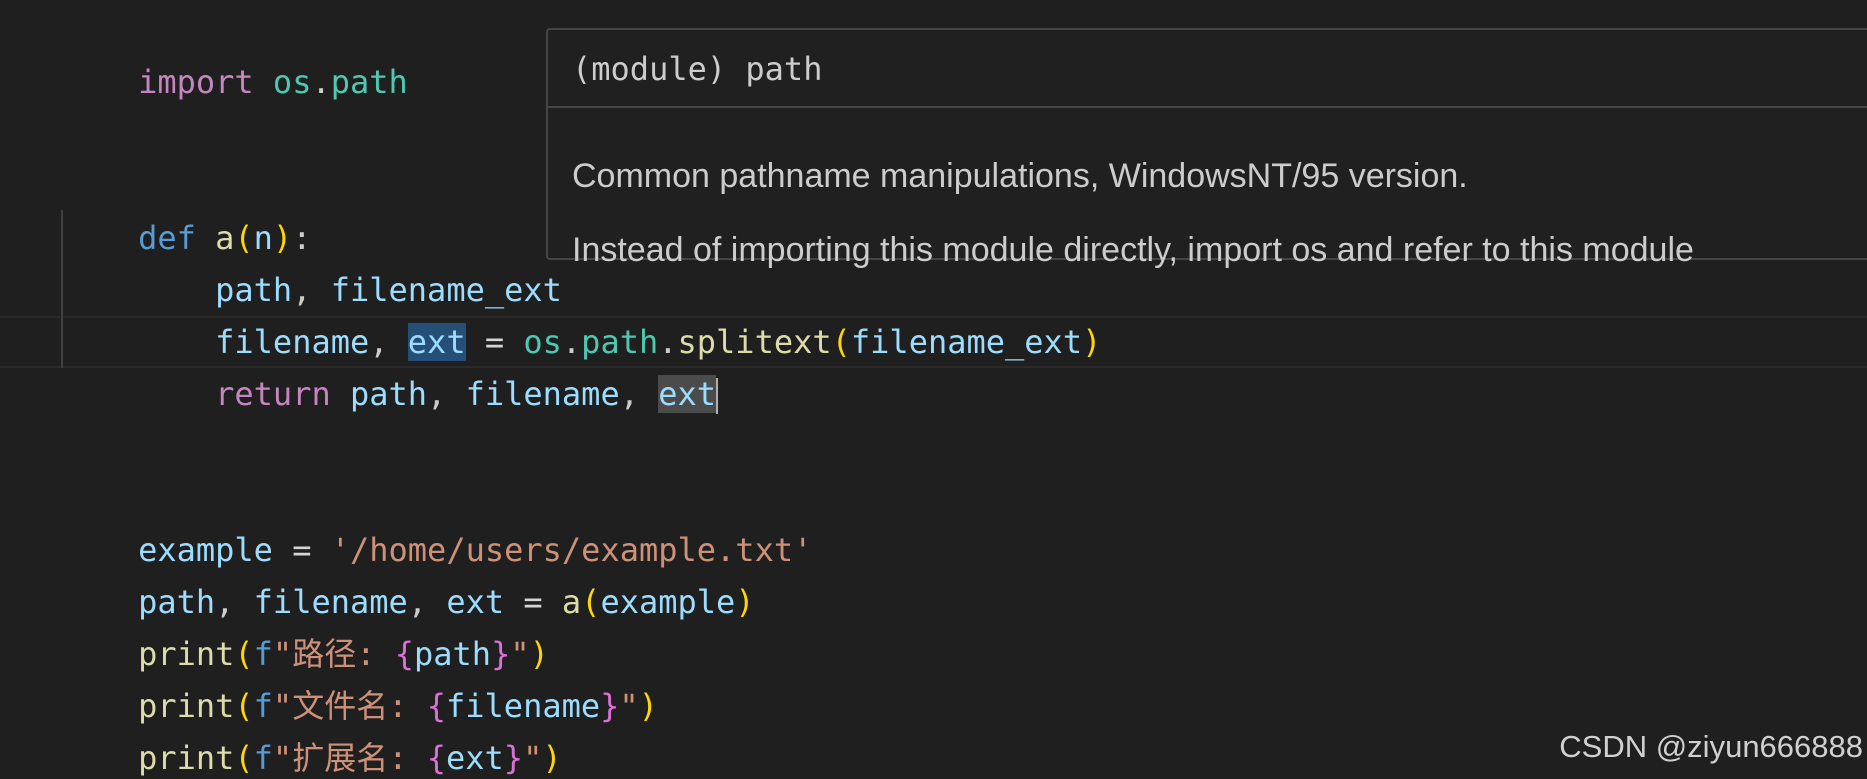 The height and width of the screenshot is (779, 1867). I want to click on csdn-watermark: CSDN @ziyun666888, so click(1711, 746).